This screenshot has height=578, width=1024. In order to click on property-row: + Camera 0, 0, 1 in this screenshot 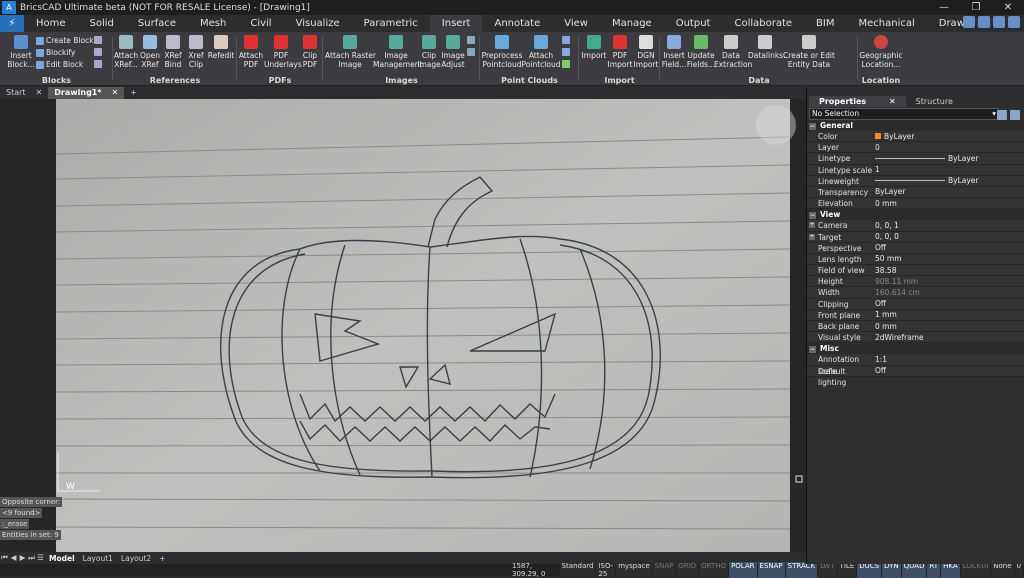, I will do `click(915, 226)`.